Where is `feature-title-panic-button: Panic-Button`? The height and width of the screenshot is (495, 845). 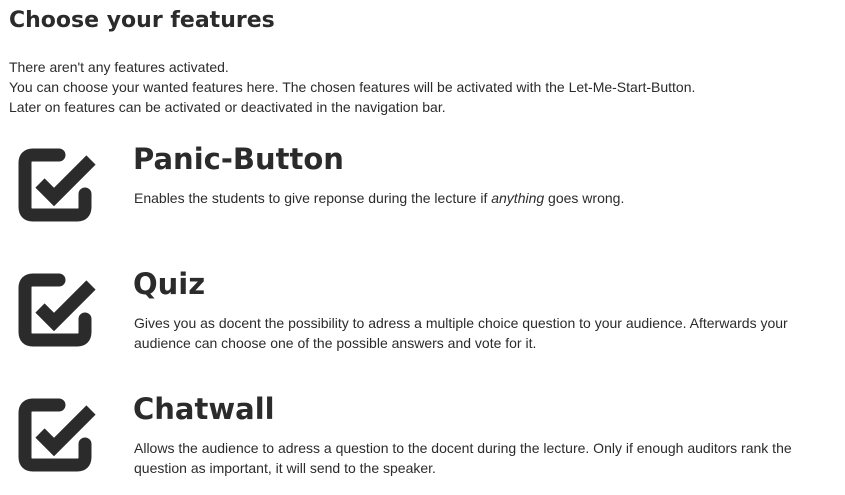
feature-title-panic-button: Panic-Button is located at coordinates (238, 159).